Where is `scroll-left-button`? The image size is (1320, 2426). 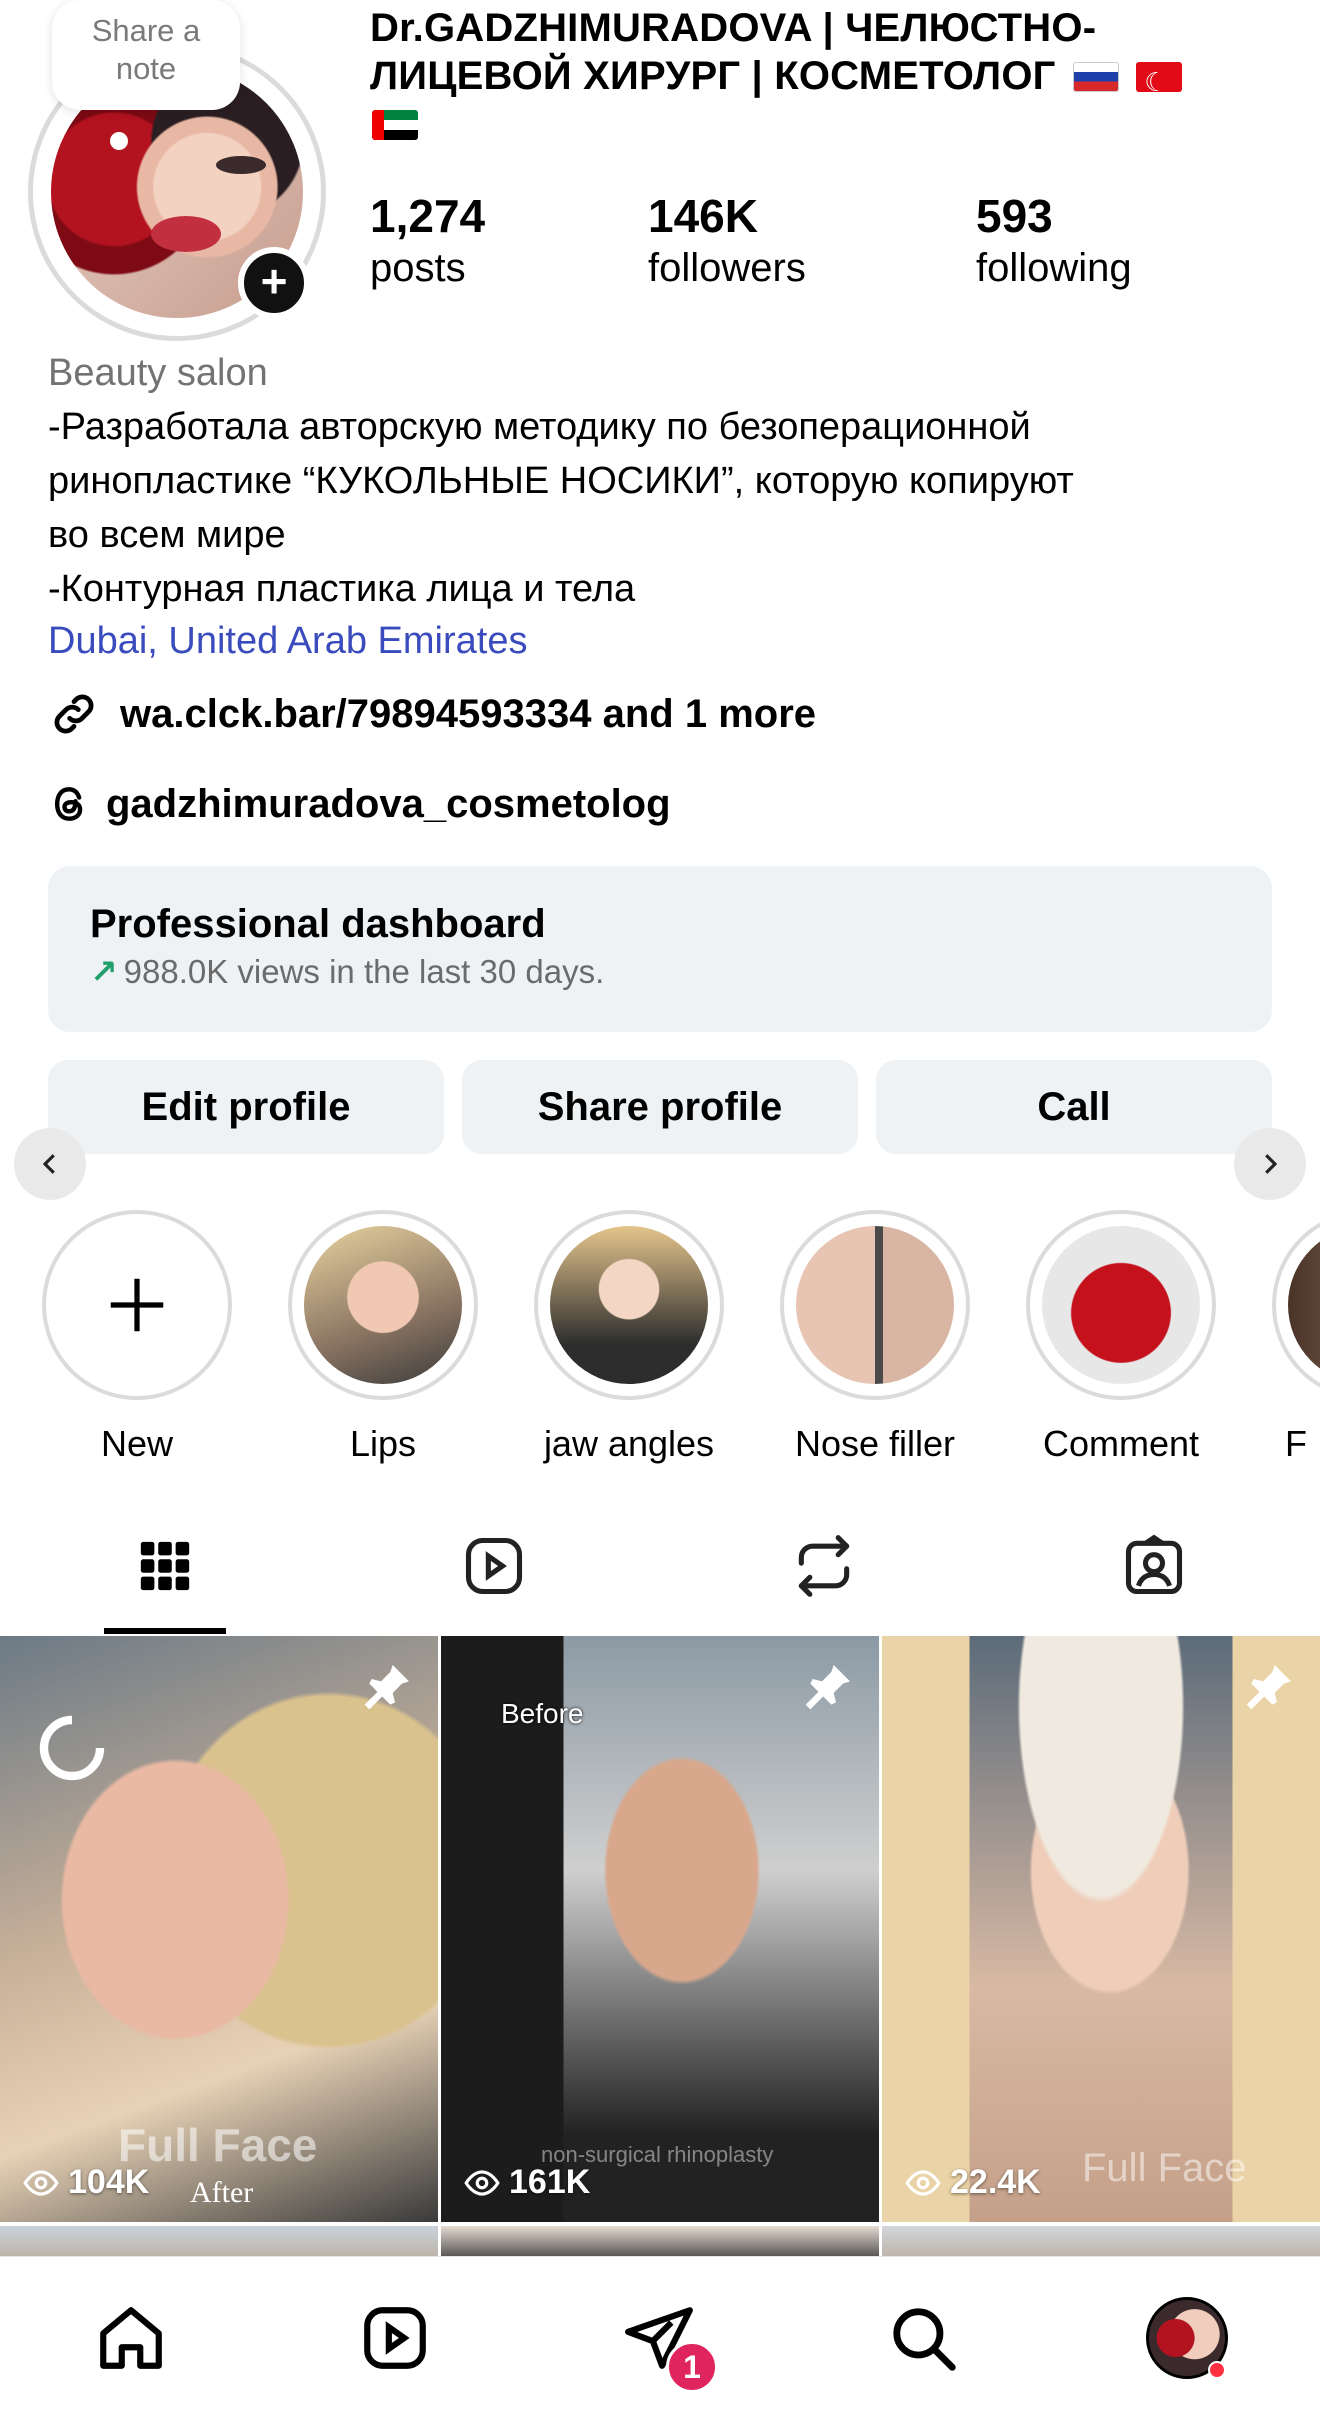
scroll-left-button is located at coordinates (50, 1164).